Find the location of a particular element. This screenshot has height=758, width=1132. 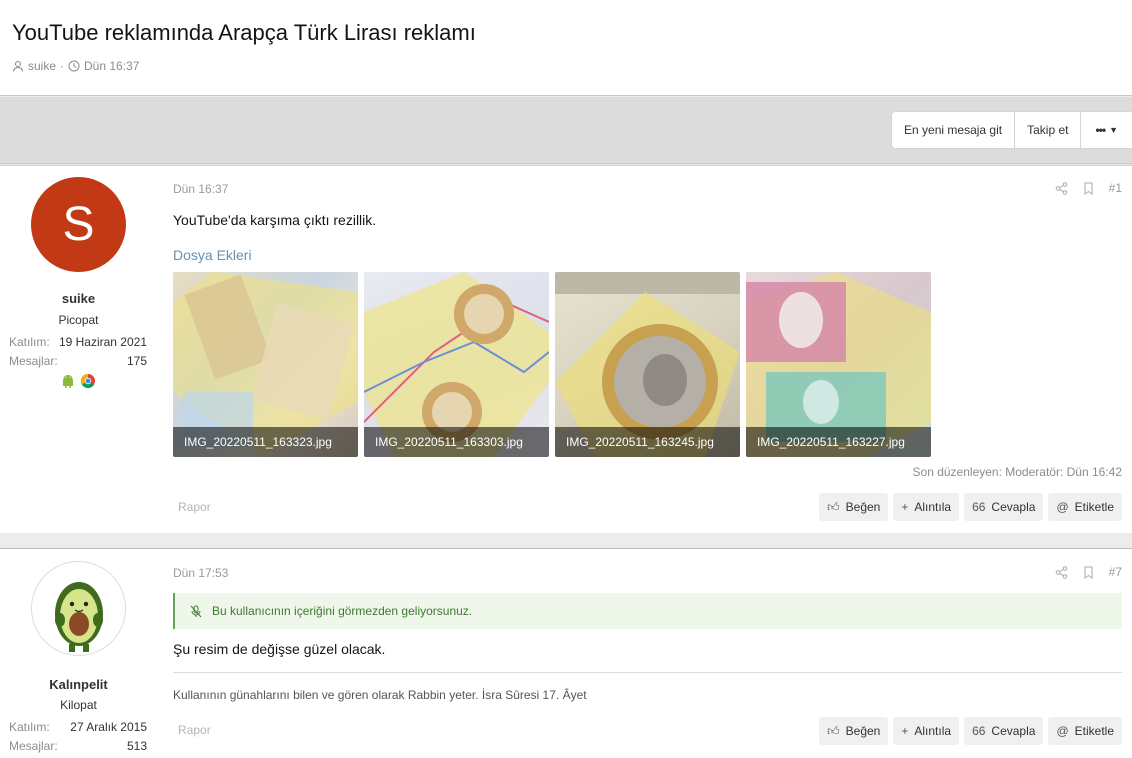

attachment-thumbnail: IMG_20220511_163323.jpg is located at coordinates (265, 364).